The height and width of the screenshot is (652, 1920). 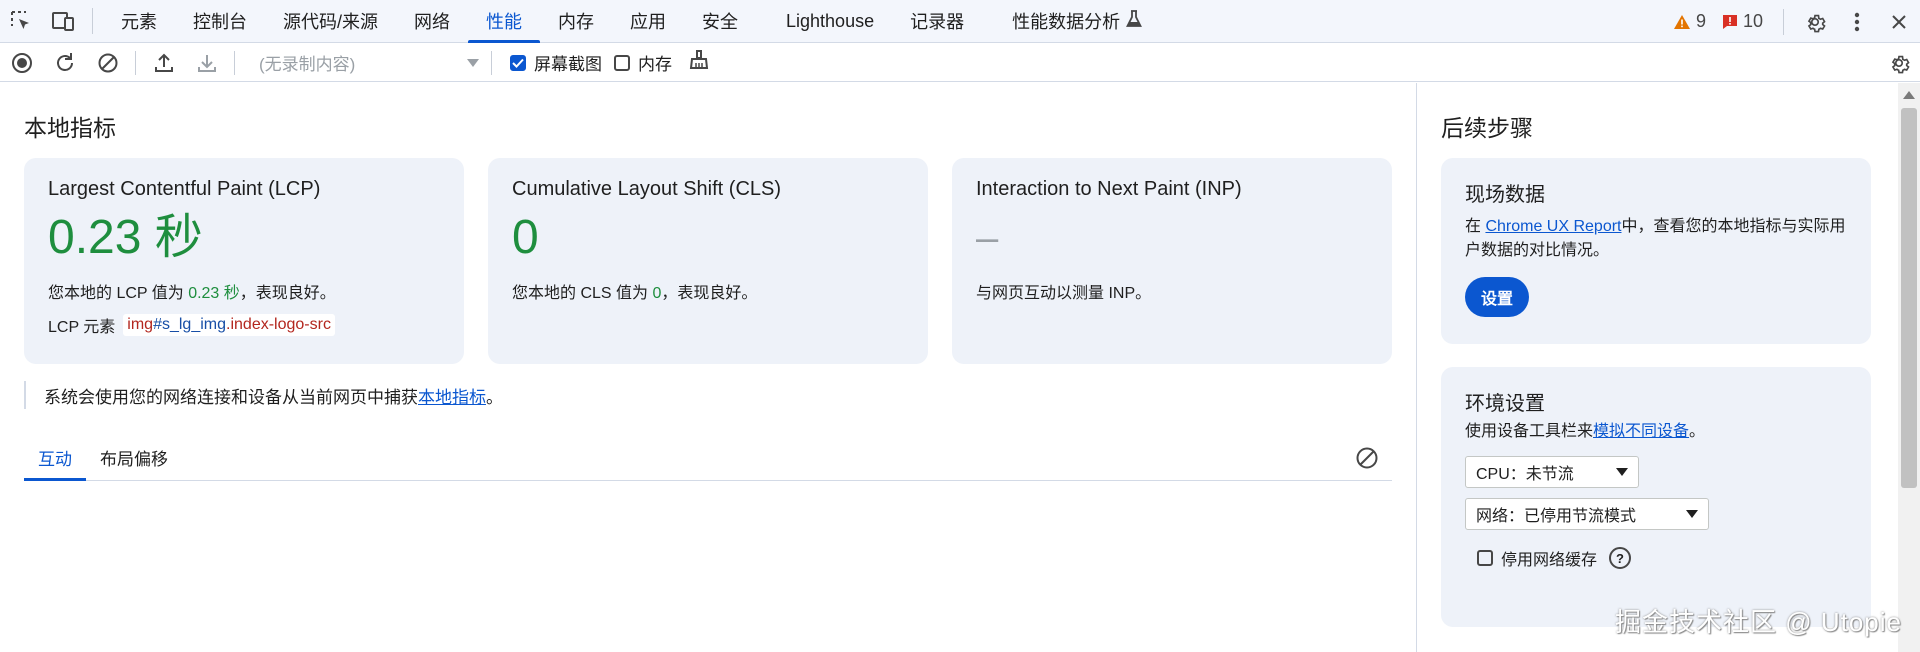 I want to click on field-desc-prefix: 在, so click(x=1475, y=226).